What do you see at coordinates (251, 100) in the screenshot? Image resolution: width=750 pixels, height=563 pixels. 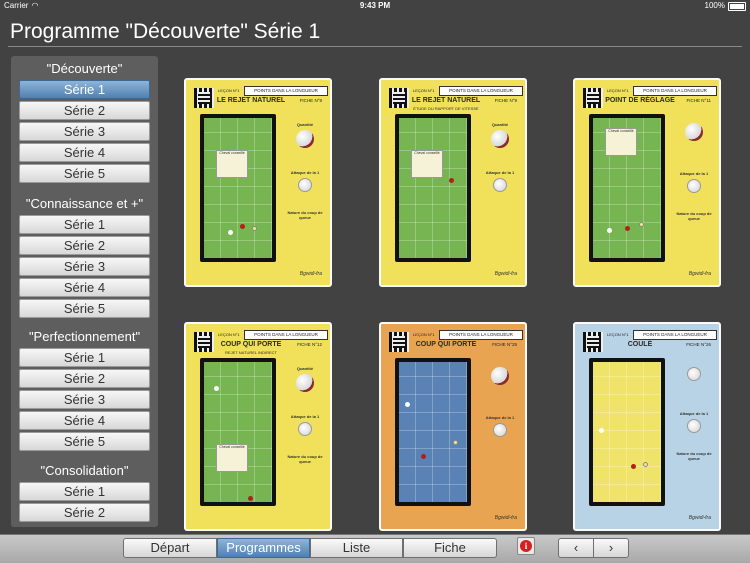 I see `card-title: LE REJET NATUREL` at bounding box center [251, 100].